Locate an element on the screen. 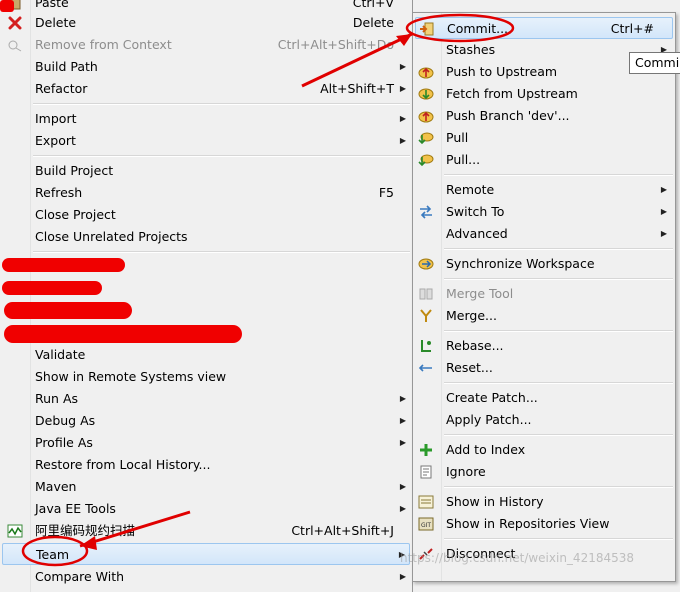 The image size is (680, 592). synchronize-icon is located at coordinates (426, 264).